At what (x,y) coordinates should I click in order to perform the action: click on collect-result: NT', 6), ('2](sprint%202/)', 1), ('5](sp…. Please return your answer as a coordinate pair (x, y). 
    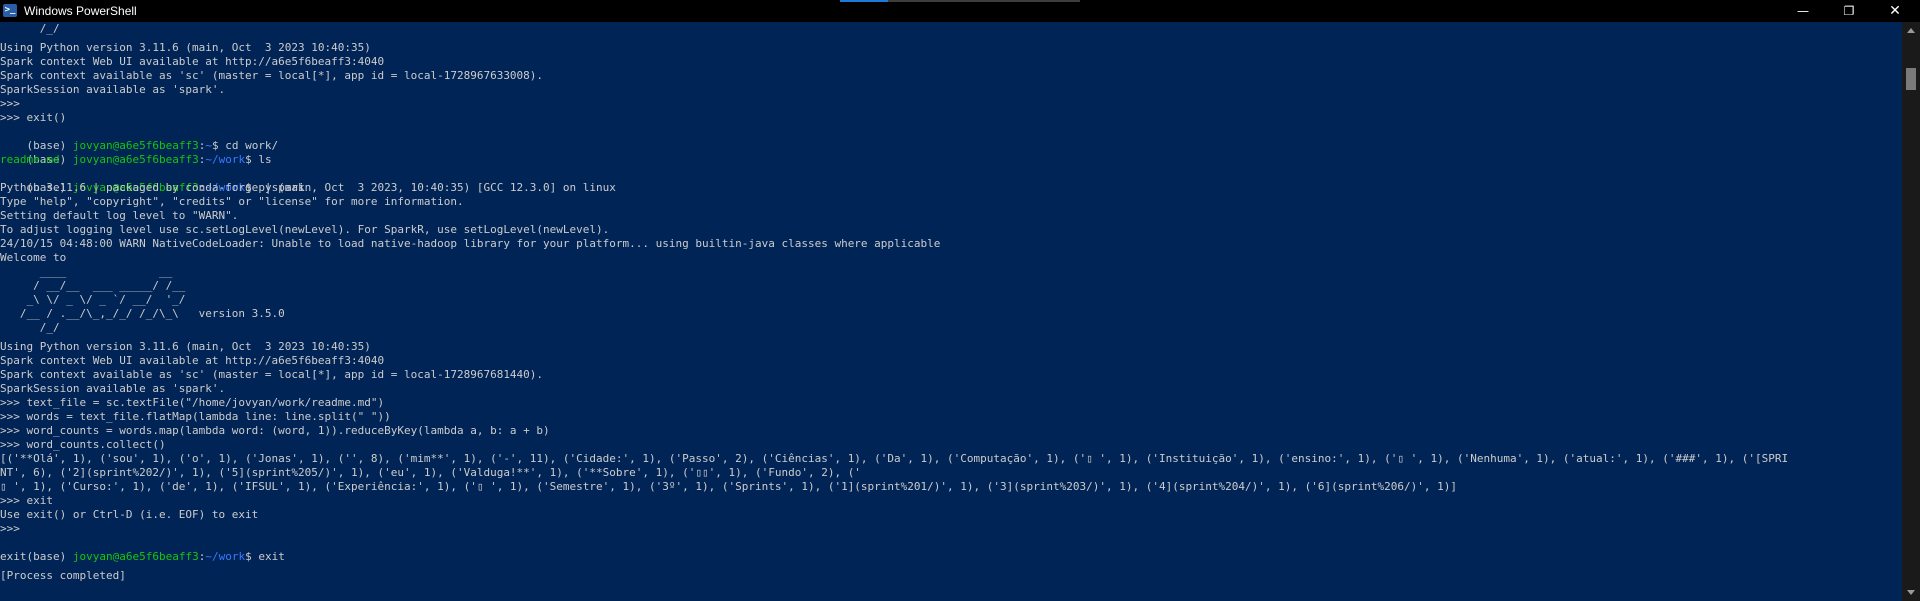
    Looking at the image, I should click on (430, 472).